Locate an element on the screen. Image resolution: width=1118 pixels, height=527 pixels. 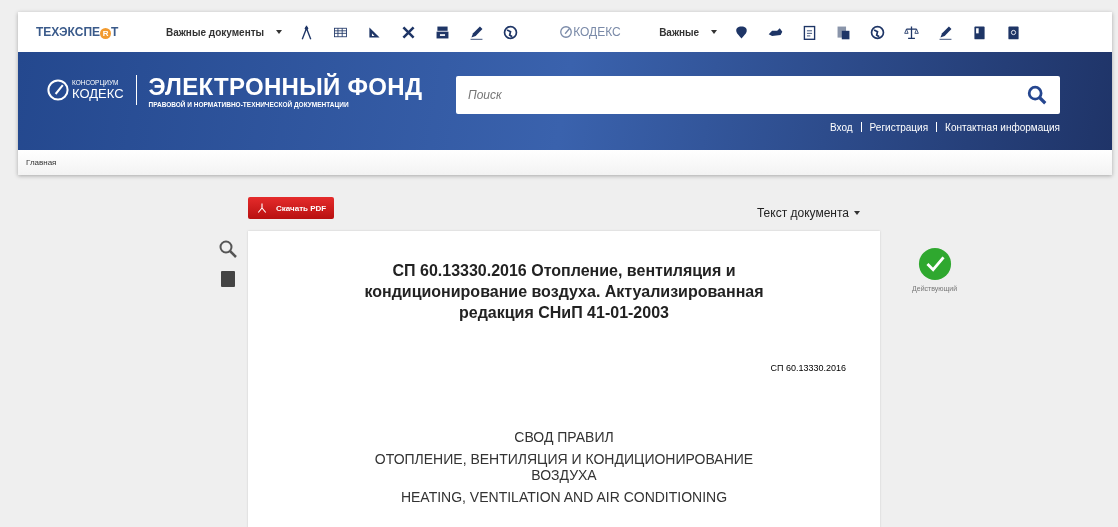
view-dropdown: Текст документа is located at coordinates (808, 213).